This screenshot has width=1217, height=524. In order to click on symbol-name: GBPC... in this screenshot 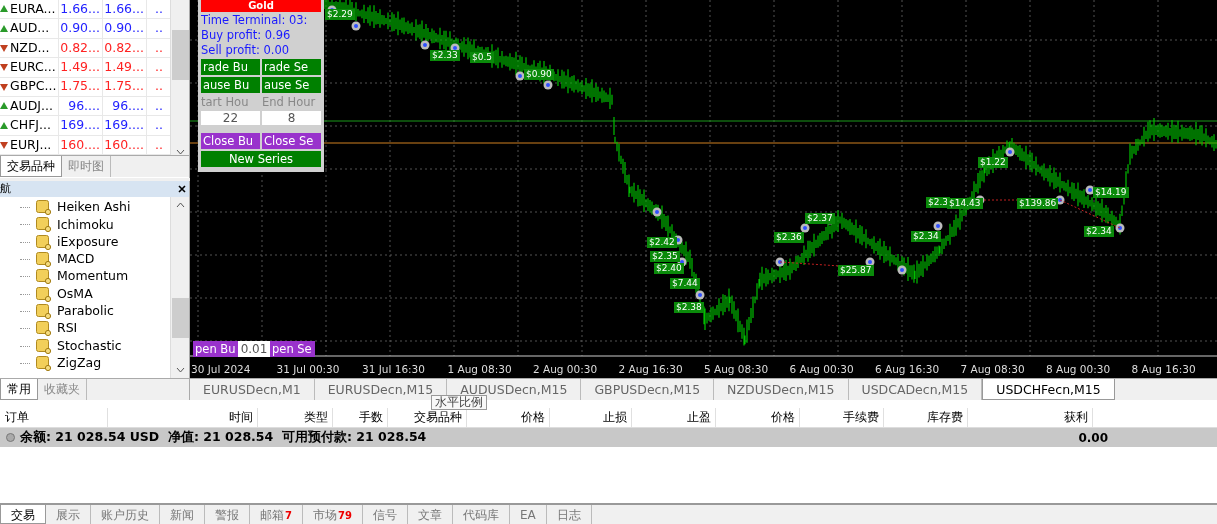, I will do `click(33, 87)`.